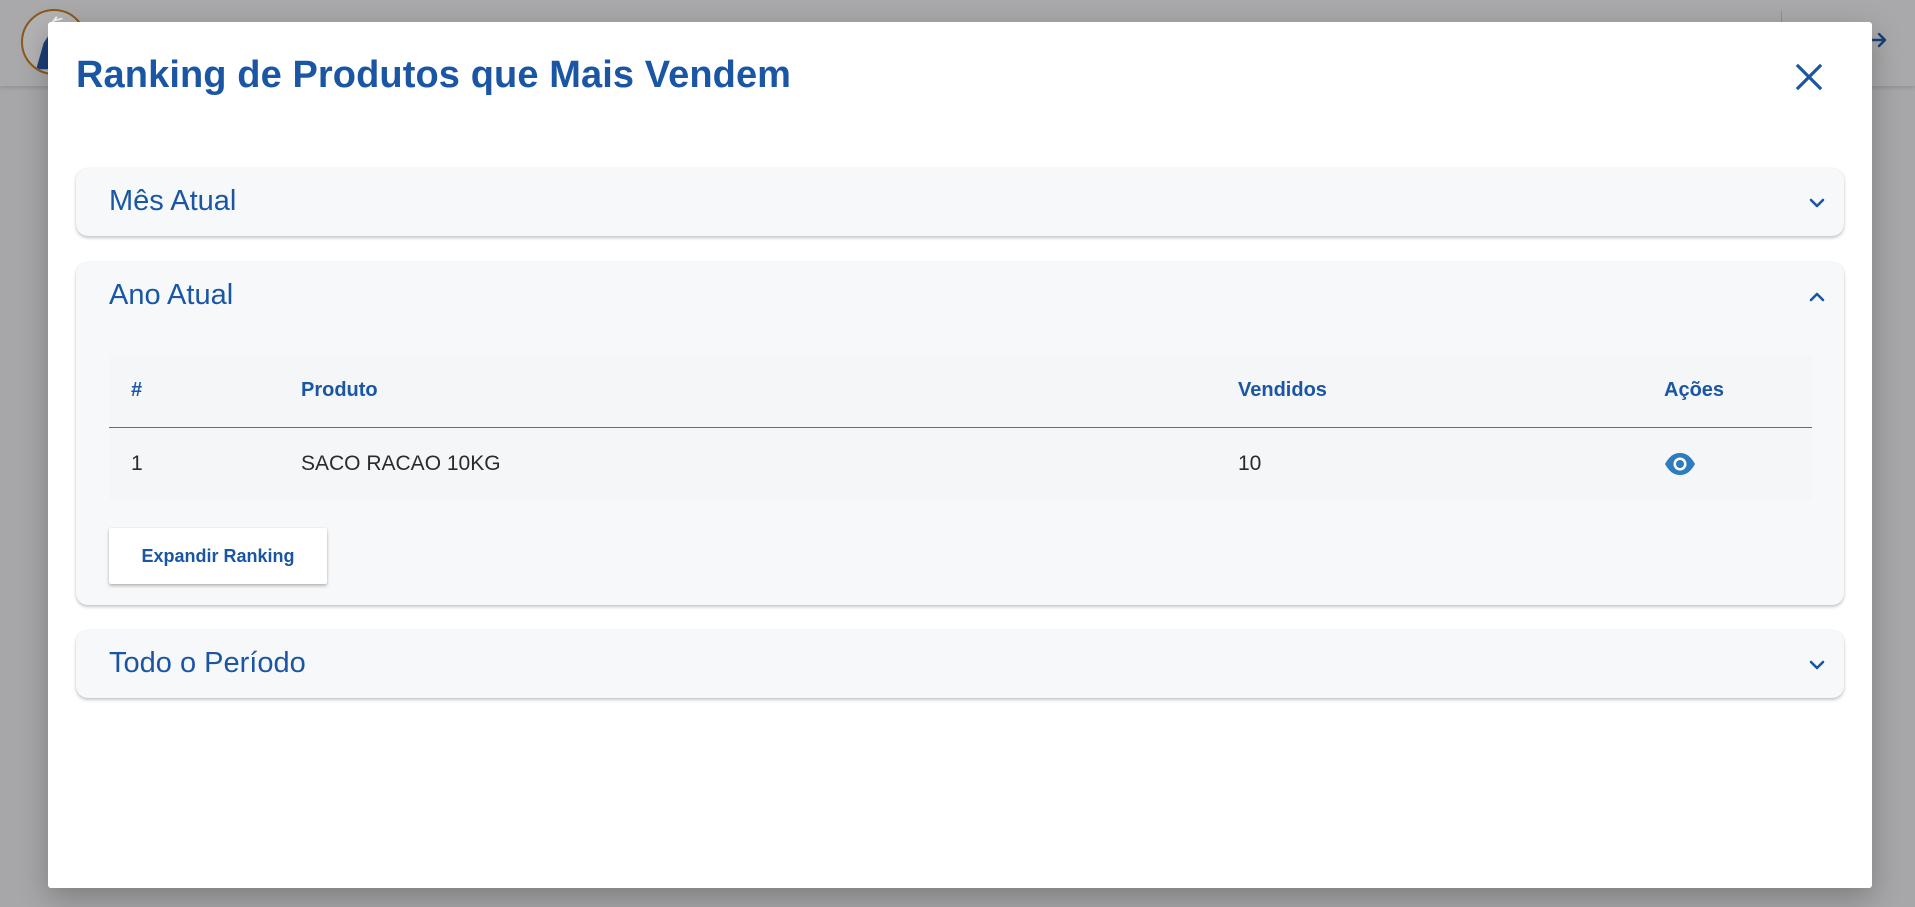 The image size is (1915, 907). I want to click on panel-header-todo-periodo: Todo o Período, so click(960, 664).